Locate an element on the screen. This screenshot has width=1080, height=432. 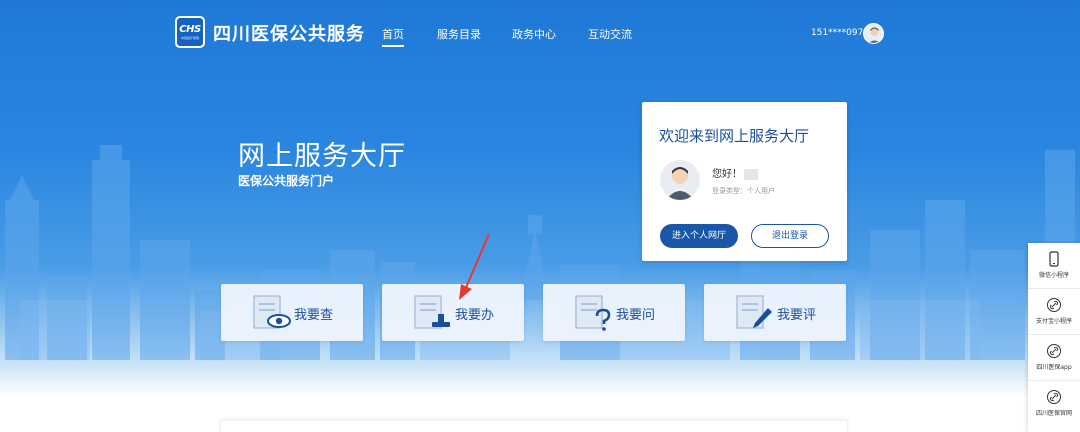
service-card-handle: 我要办 is located at coordinates (453, 312).